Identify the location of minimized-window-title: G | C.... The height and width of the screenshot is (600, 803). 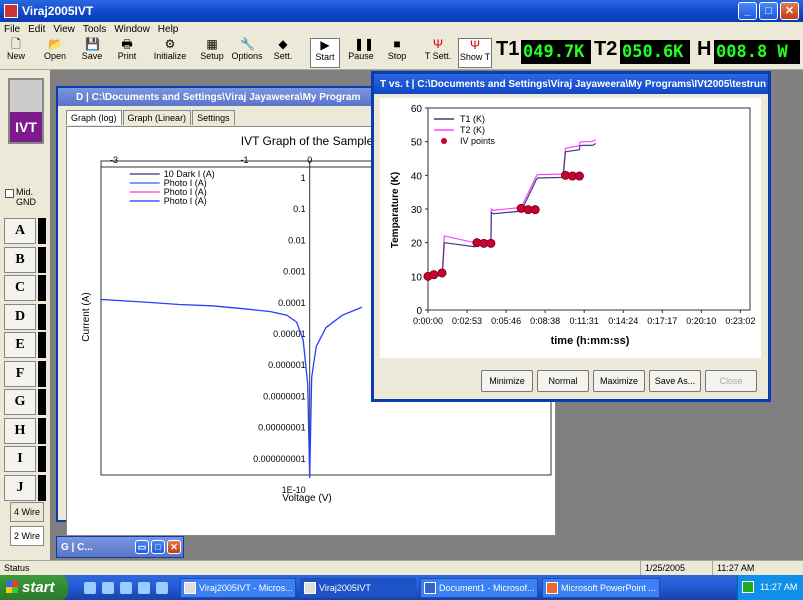
(77, 547).